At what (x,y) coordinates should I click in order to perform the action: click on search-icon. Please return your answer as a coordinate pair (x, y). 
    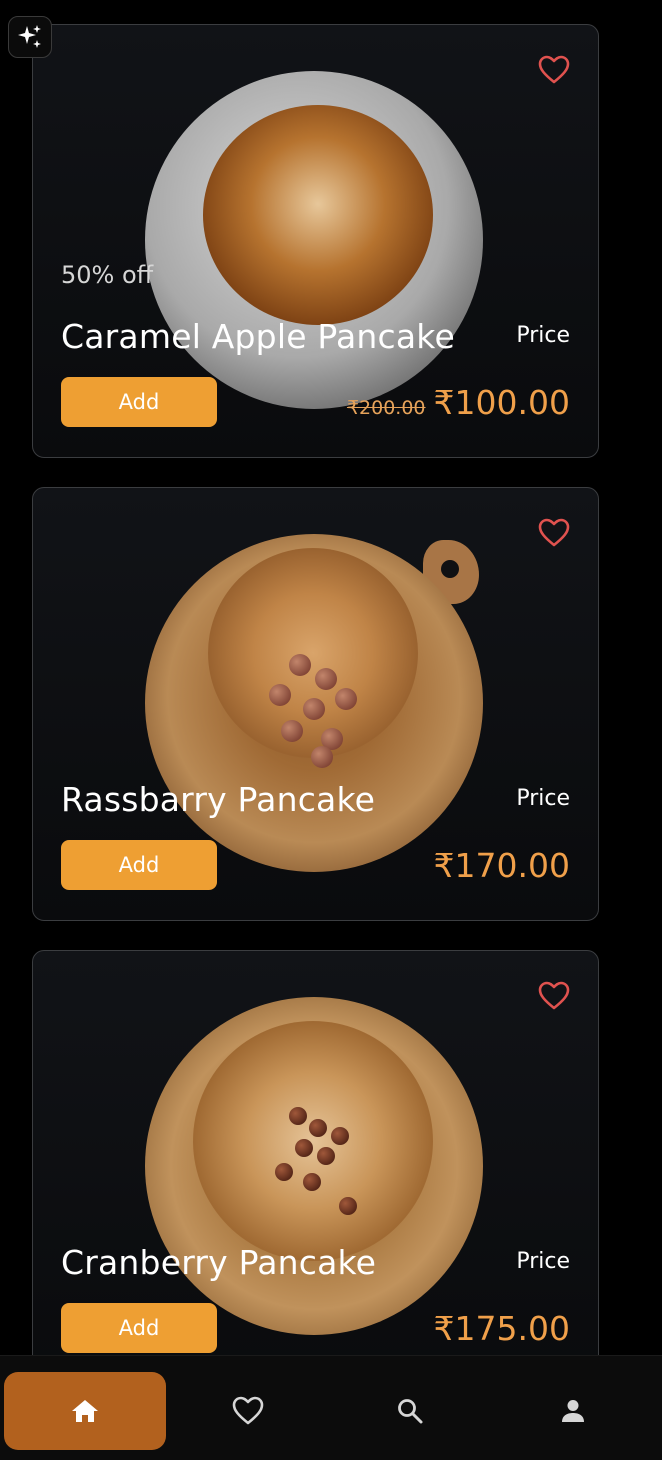
    Looking at the image, I should click on (410, 1411).